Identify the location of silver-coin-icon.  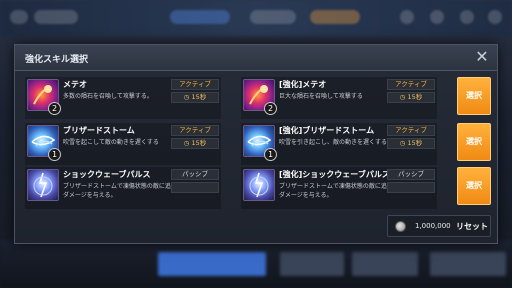
(400, 226).